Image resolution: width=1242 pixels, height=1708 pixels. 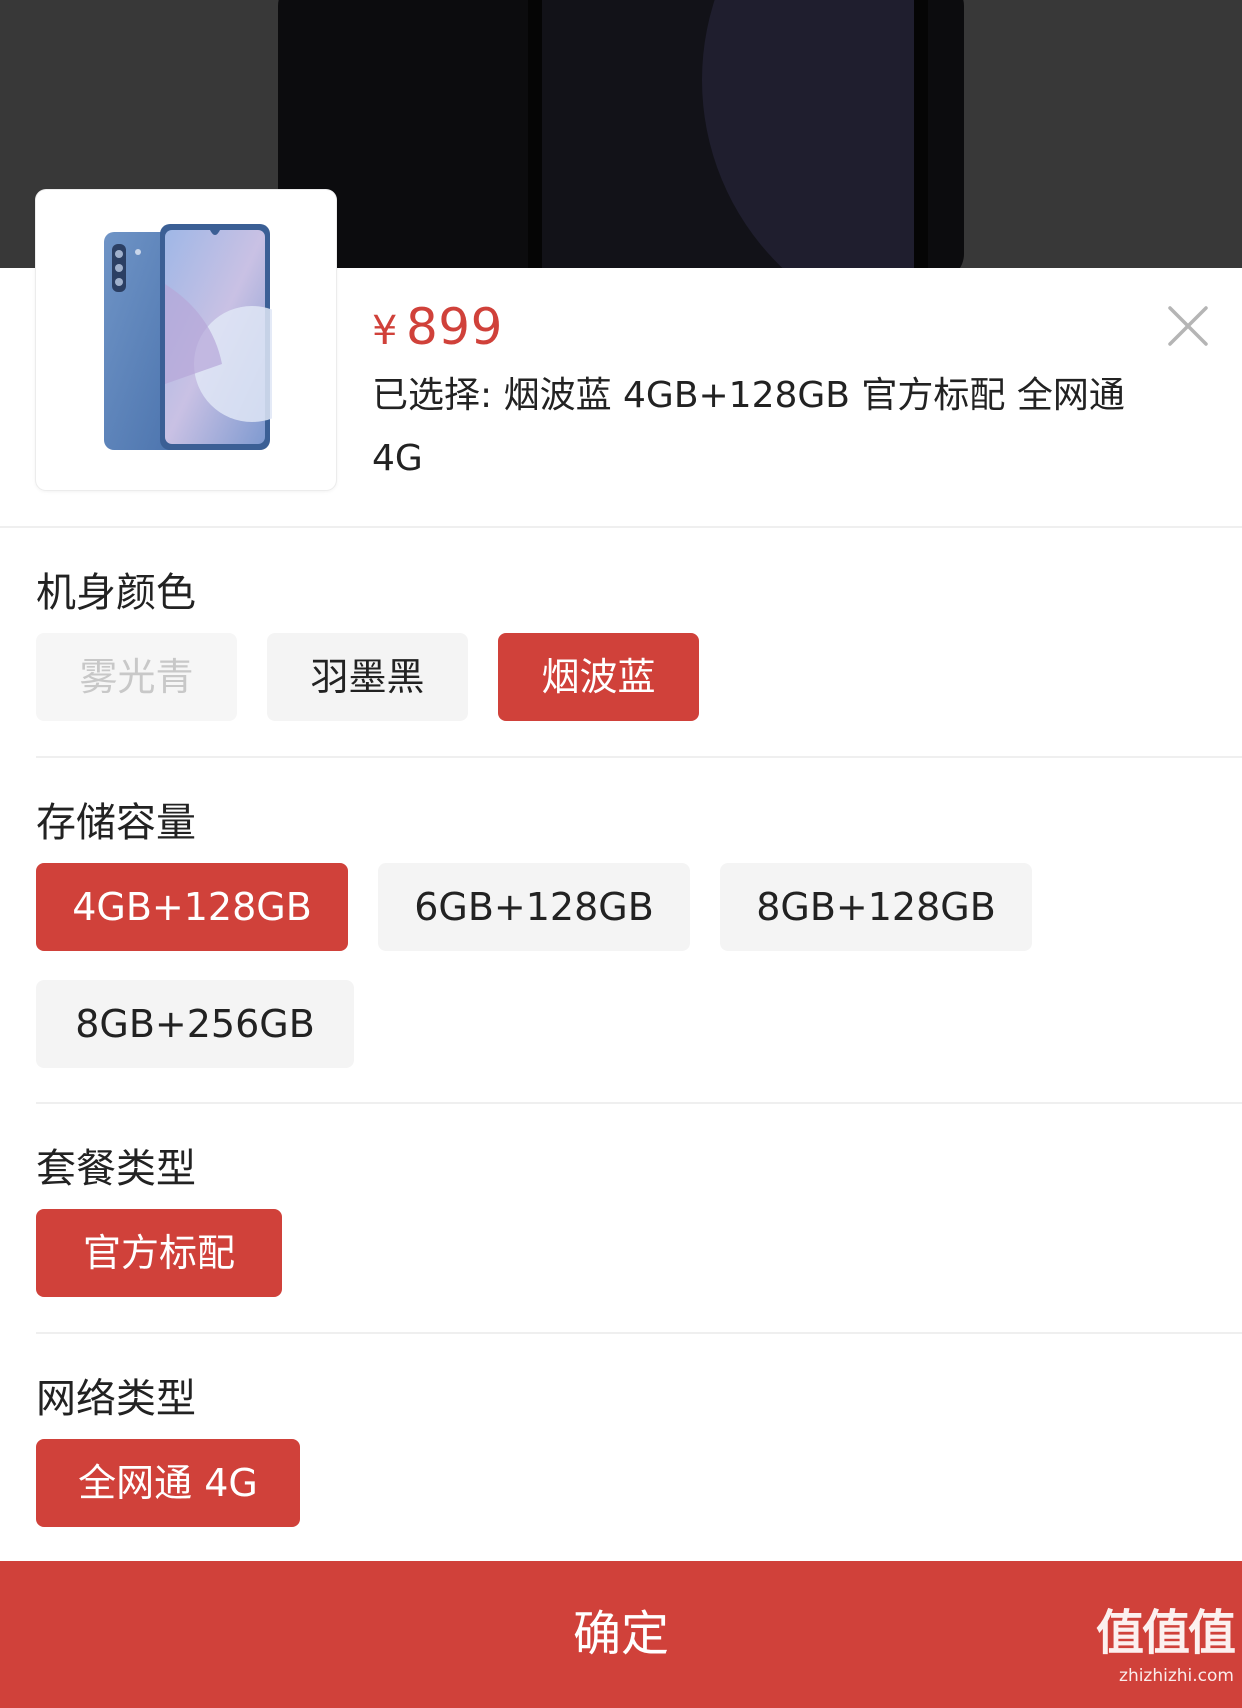 I want to click on group-title-color: 机身颜色, so click(x=116, y=593).